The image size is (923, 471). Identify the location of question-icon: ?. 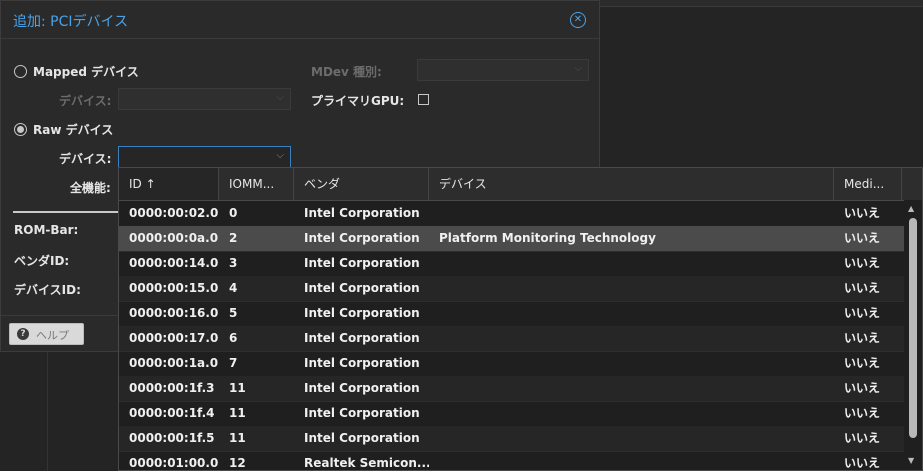
(23, 334).